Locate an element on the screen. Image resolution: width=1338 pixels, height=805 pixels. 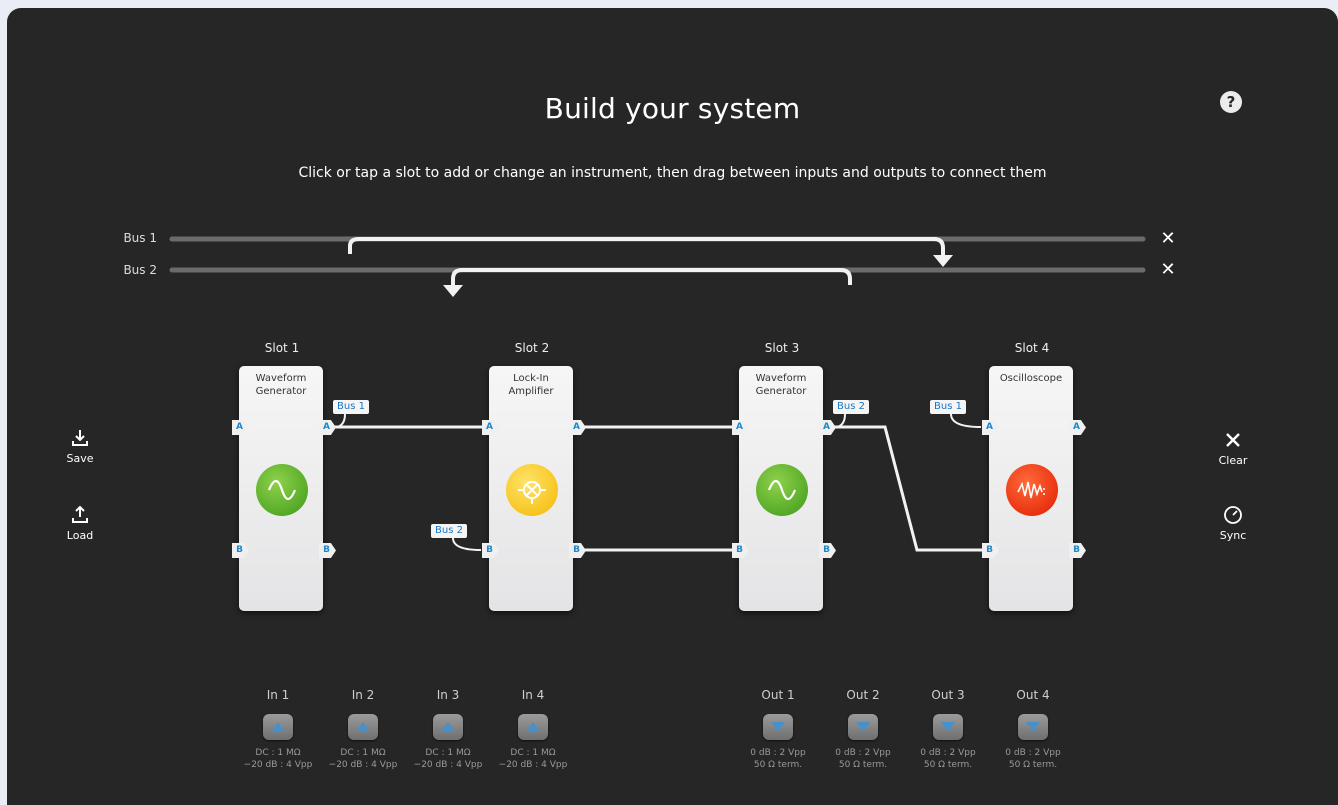
bus-tag-slot3-output: Bus 2 is located at coordinates (851, 407).